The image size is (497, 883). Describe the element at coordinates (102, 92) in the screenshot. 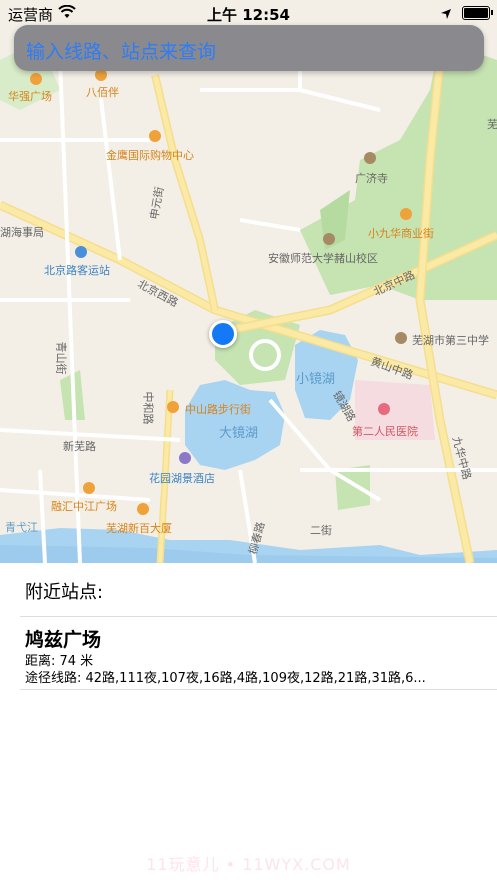

I see `poi-label: 八佰伴` at that location.